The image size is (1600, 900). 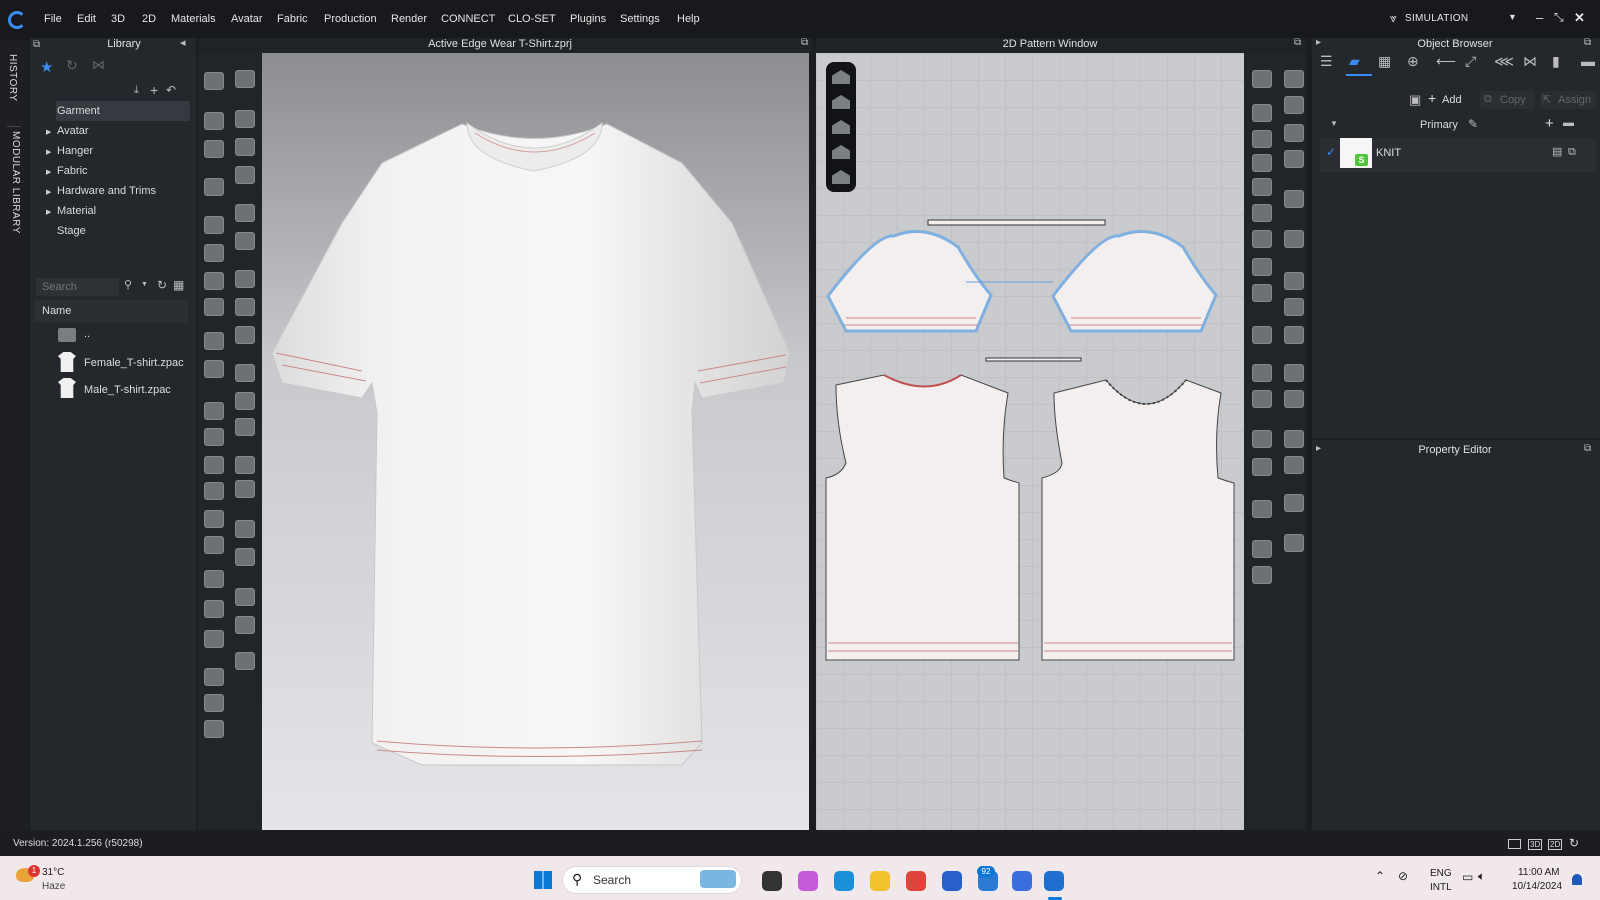 What do you see at coordinates (880, 881) in the screenshot?
I see `explorer-icon` at bounding box center [880, 881].